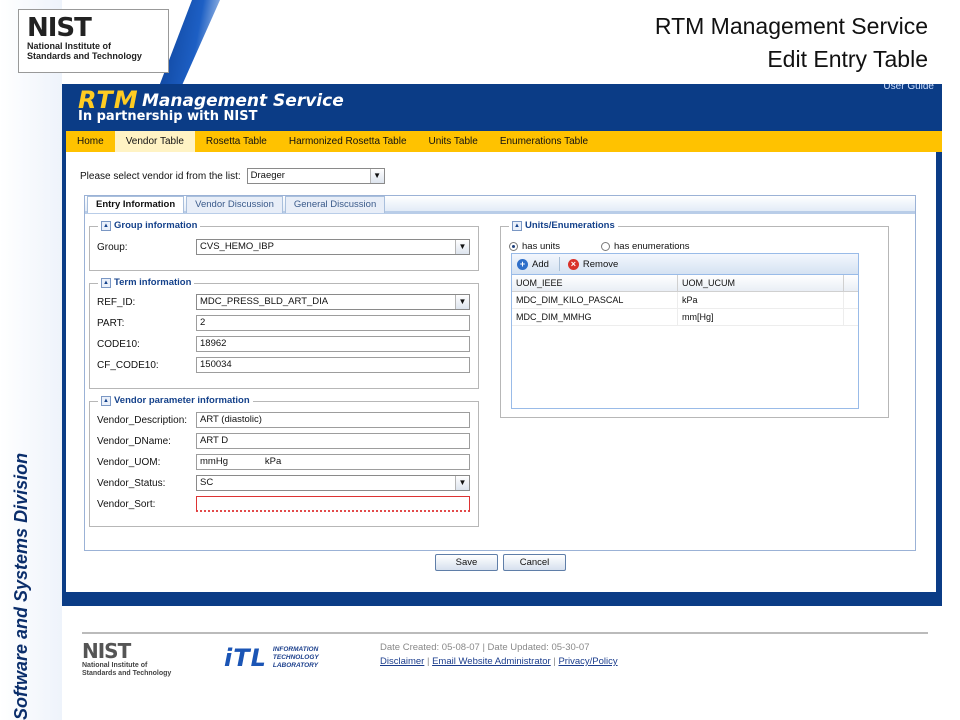 Image resolution: width=960 pixels, height=720 pixels. What do you see at coordinates (295, 649) in the screenshot?
I see `itl-line1: INFORMATION` at bounding box center [295, 649].